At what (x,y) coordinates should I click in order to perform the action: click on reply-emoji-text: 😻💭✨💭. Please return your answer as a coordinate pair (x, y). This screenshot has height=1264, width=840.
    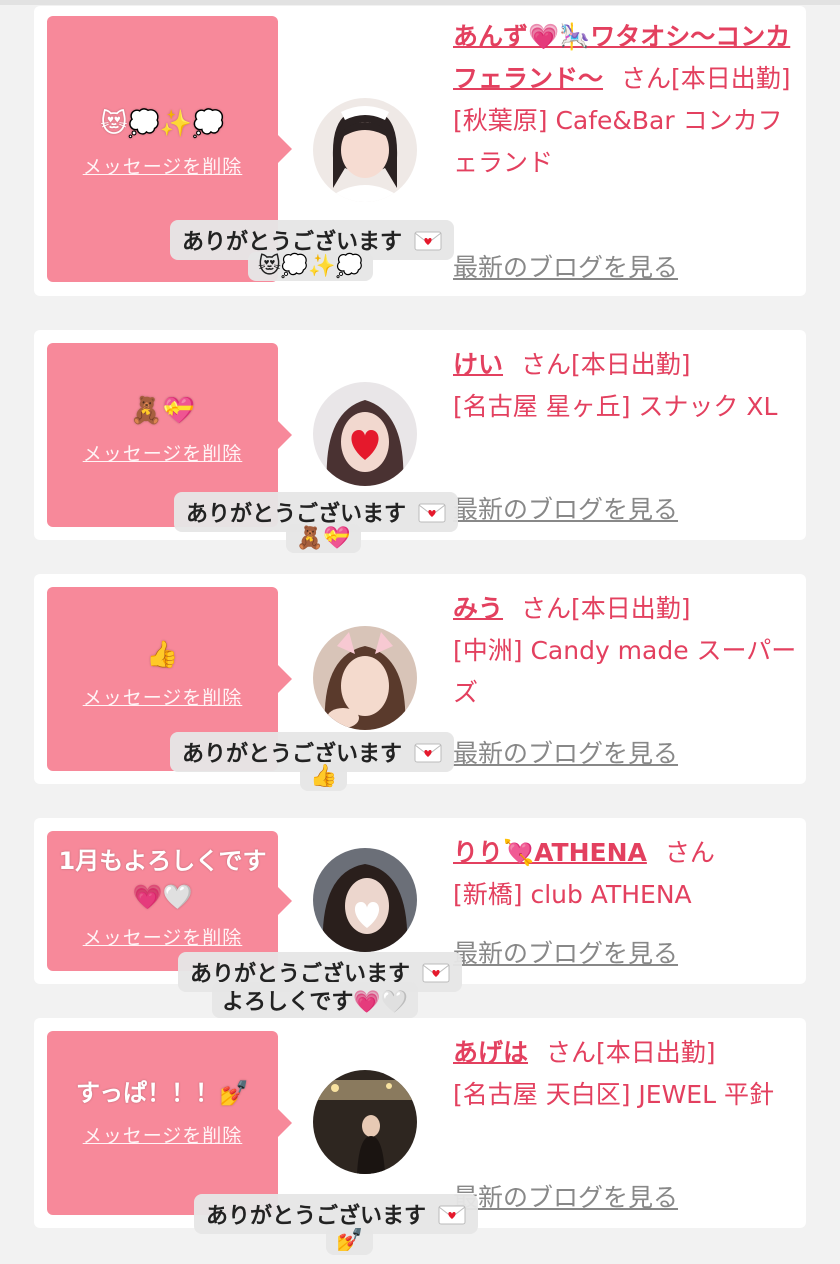
    Looking at the image, I should click on (311, 266).